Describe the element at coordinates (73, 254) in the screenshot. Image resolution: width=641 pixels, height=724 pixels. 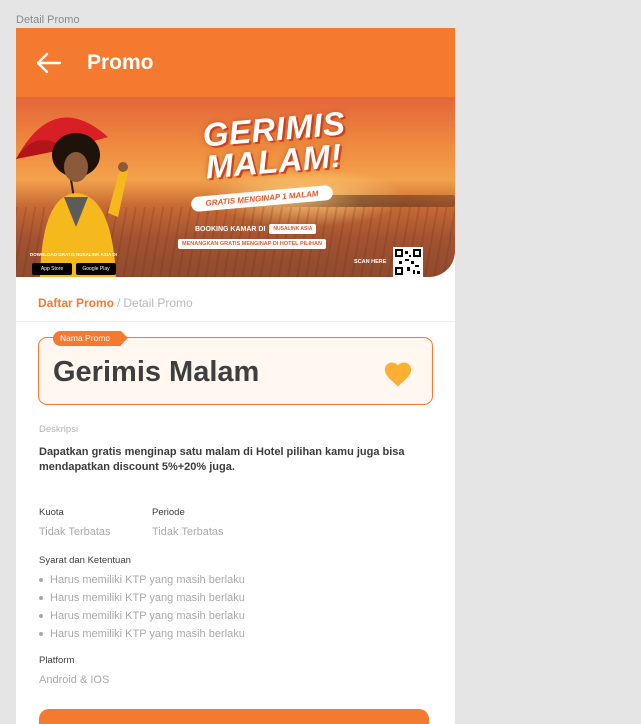
I see `banner-download-text: DOWNLOAD GRATIS NUSALINK ASIA DI` at that location.